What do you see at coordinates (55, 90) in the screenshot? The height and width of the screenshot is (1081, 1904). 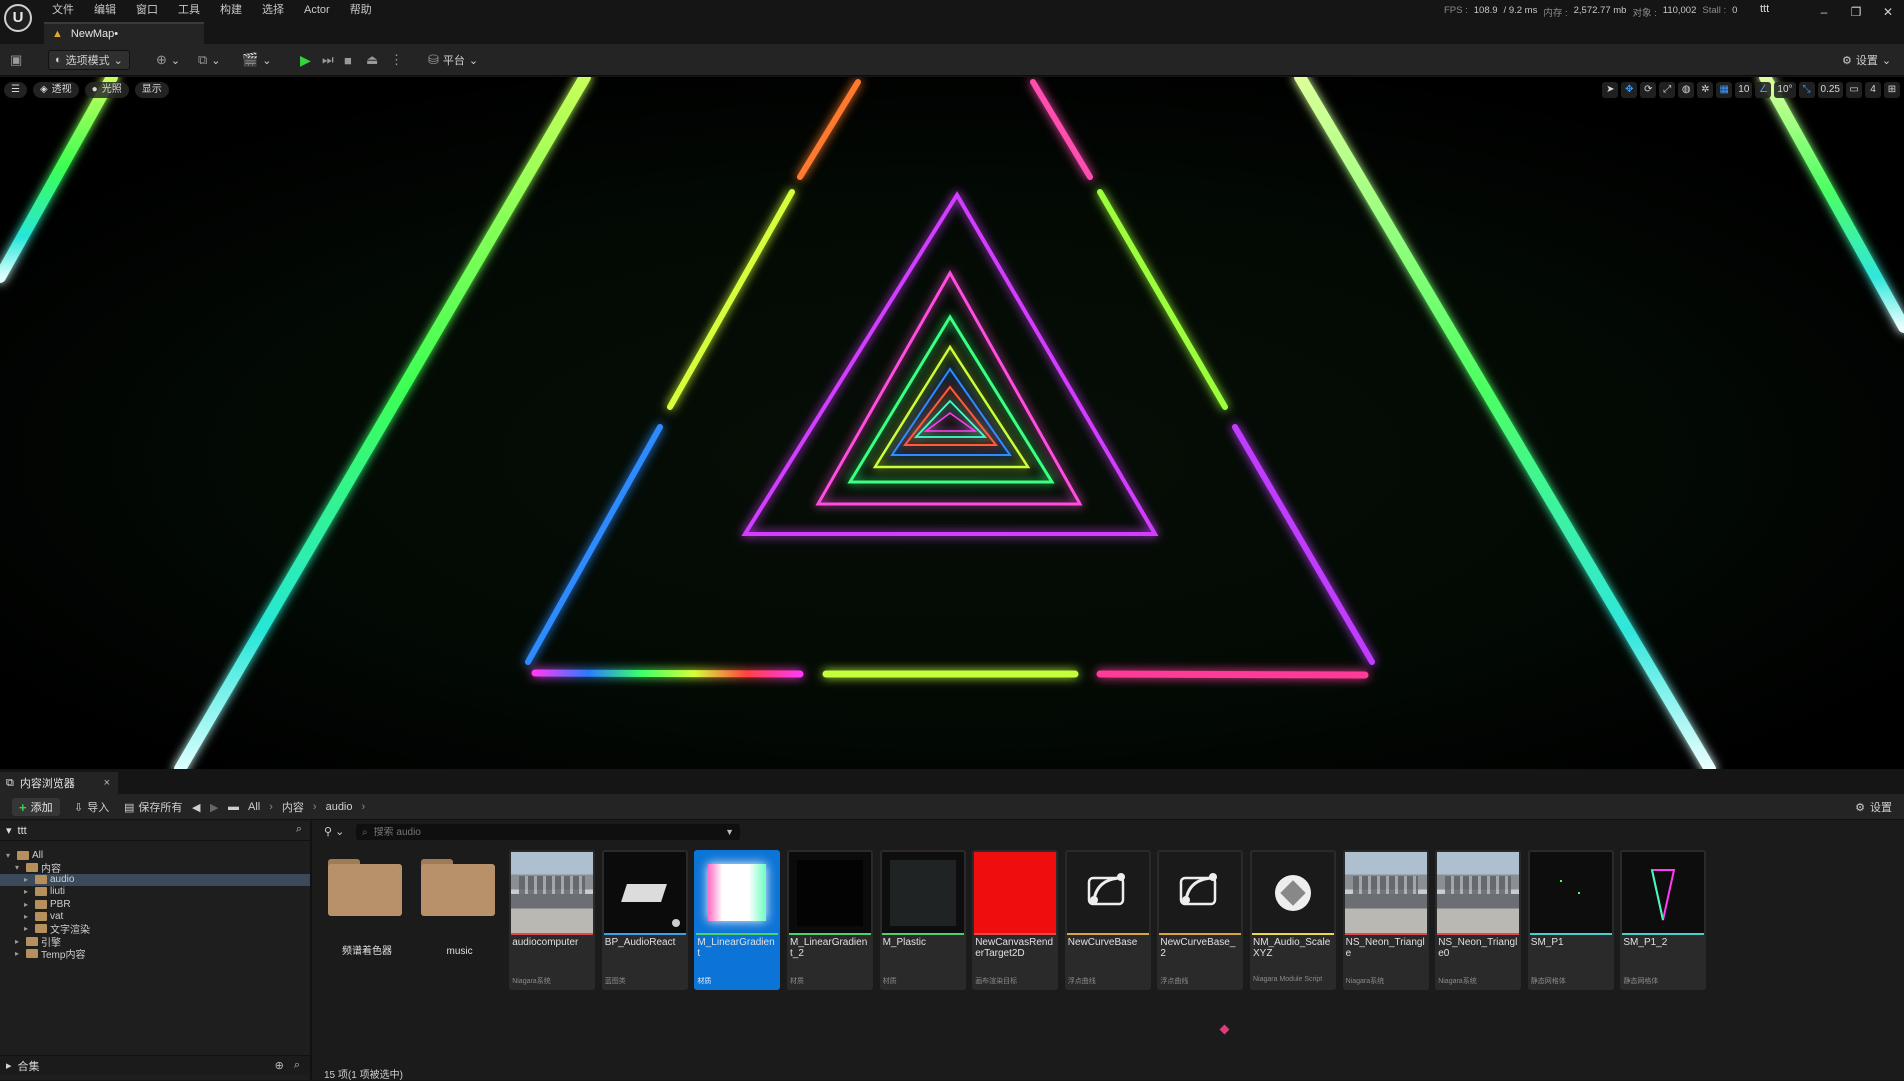 I see `perspective-button: ◈ 透视` at bounding box center [55, 90].